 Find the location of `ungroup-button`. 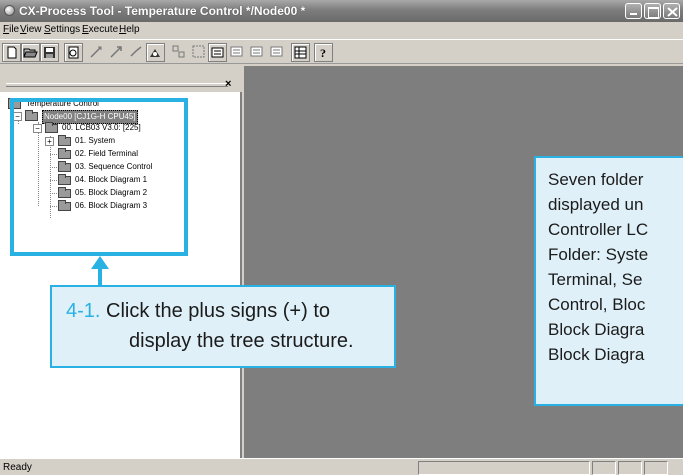

ungroup-button is located at coordinates (199, 52).